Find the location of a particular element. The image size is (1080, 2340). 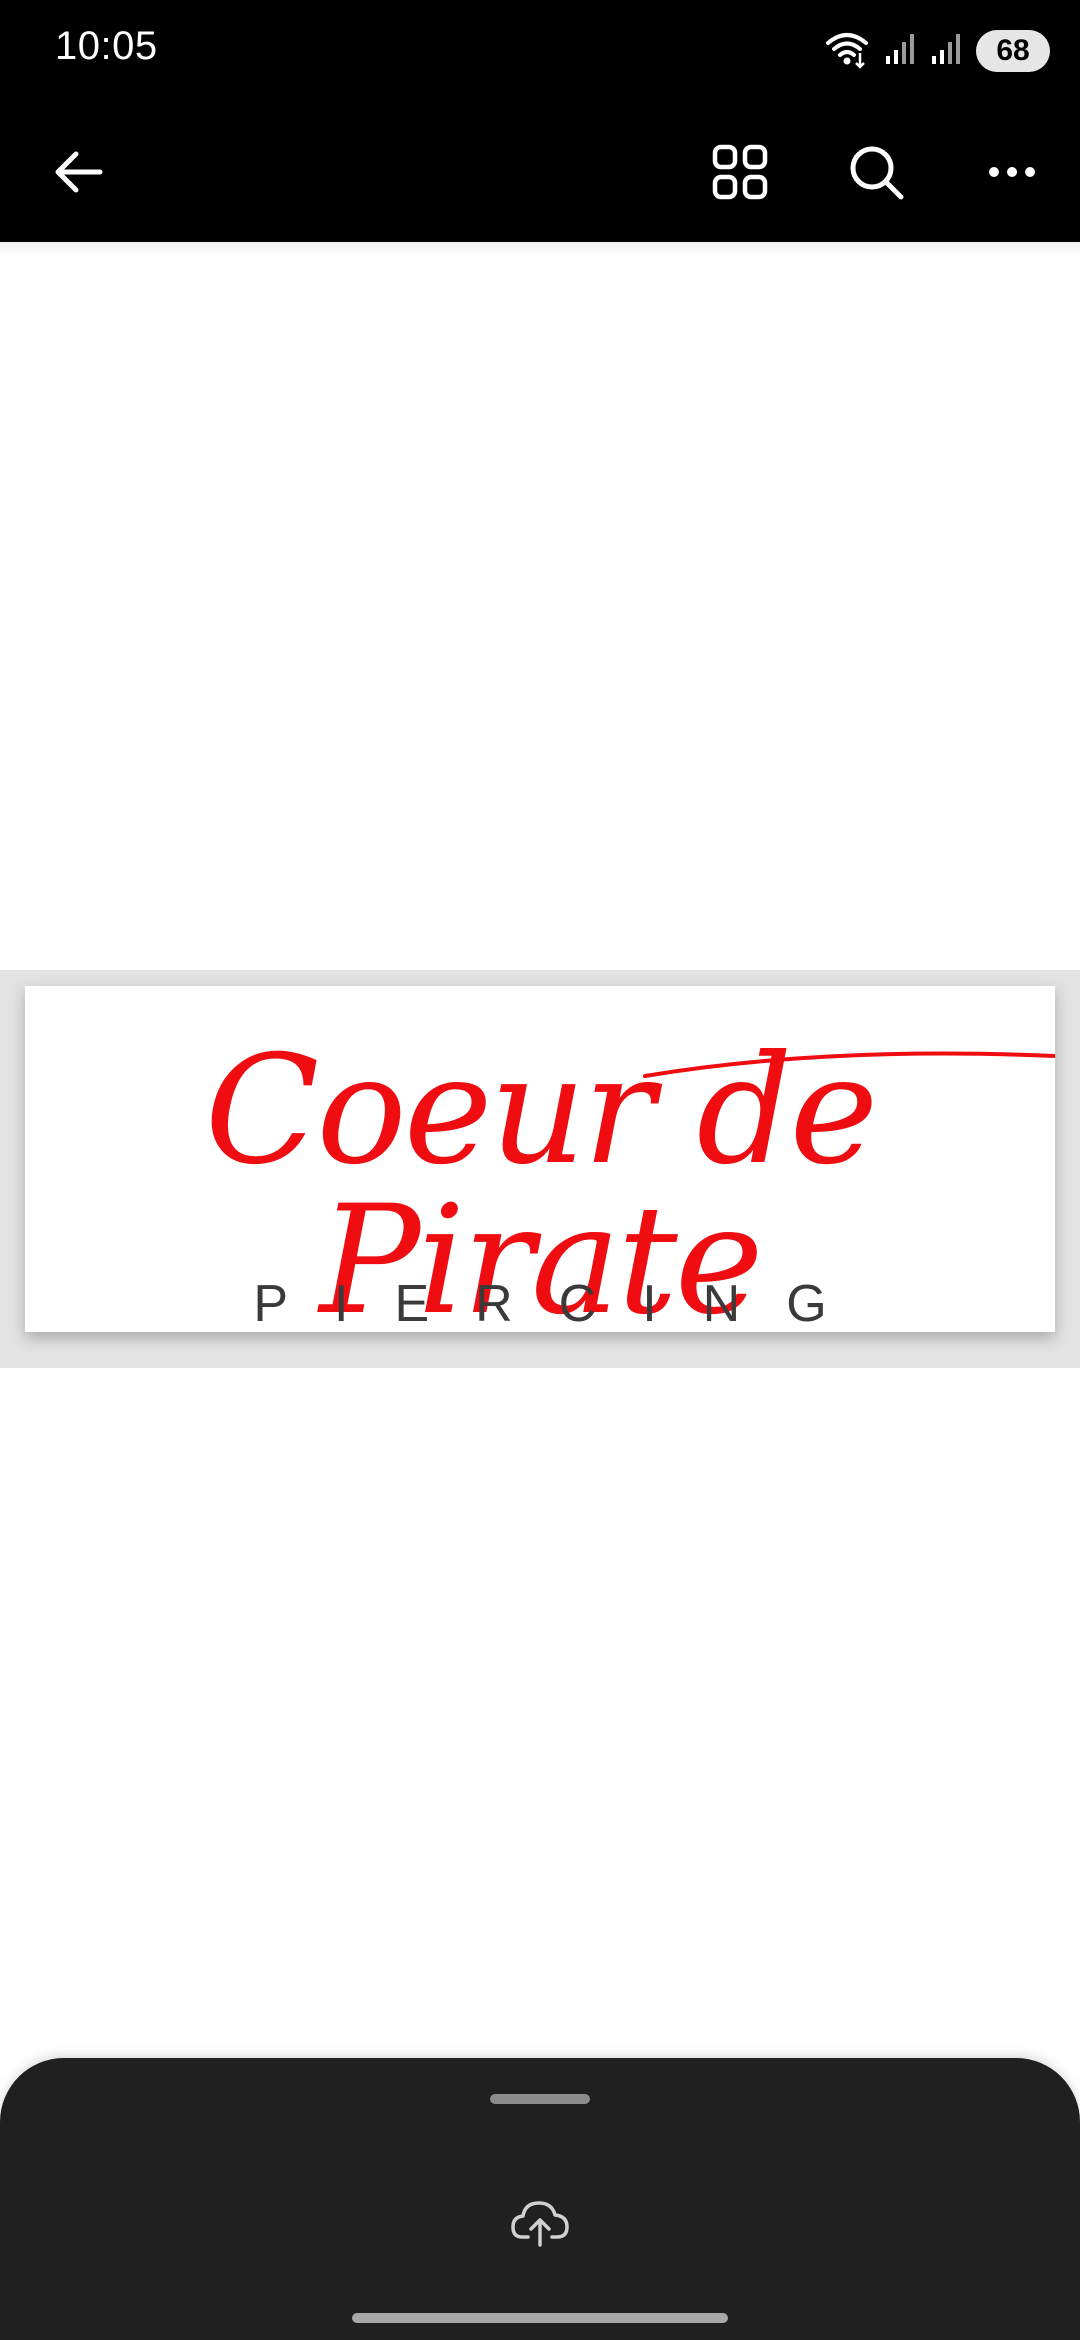

gesture-navigation-bar is located at coordinates (540, 2318).